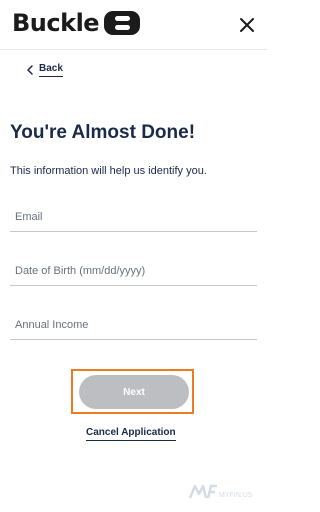  I want to click on date-of-birth-field, so click(133, 271).